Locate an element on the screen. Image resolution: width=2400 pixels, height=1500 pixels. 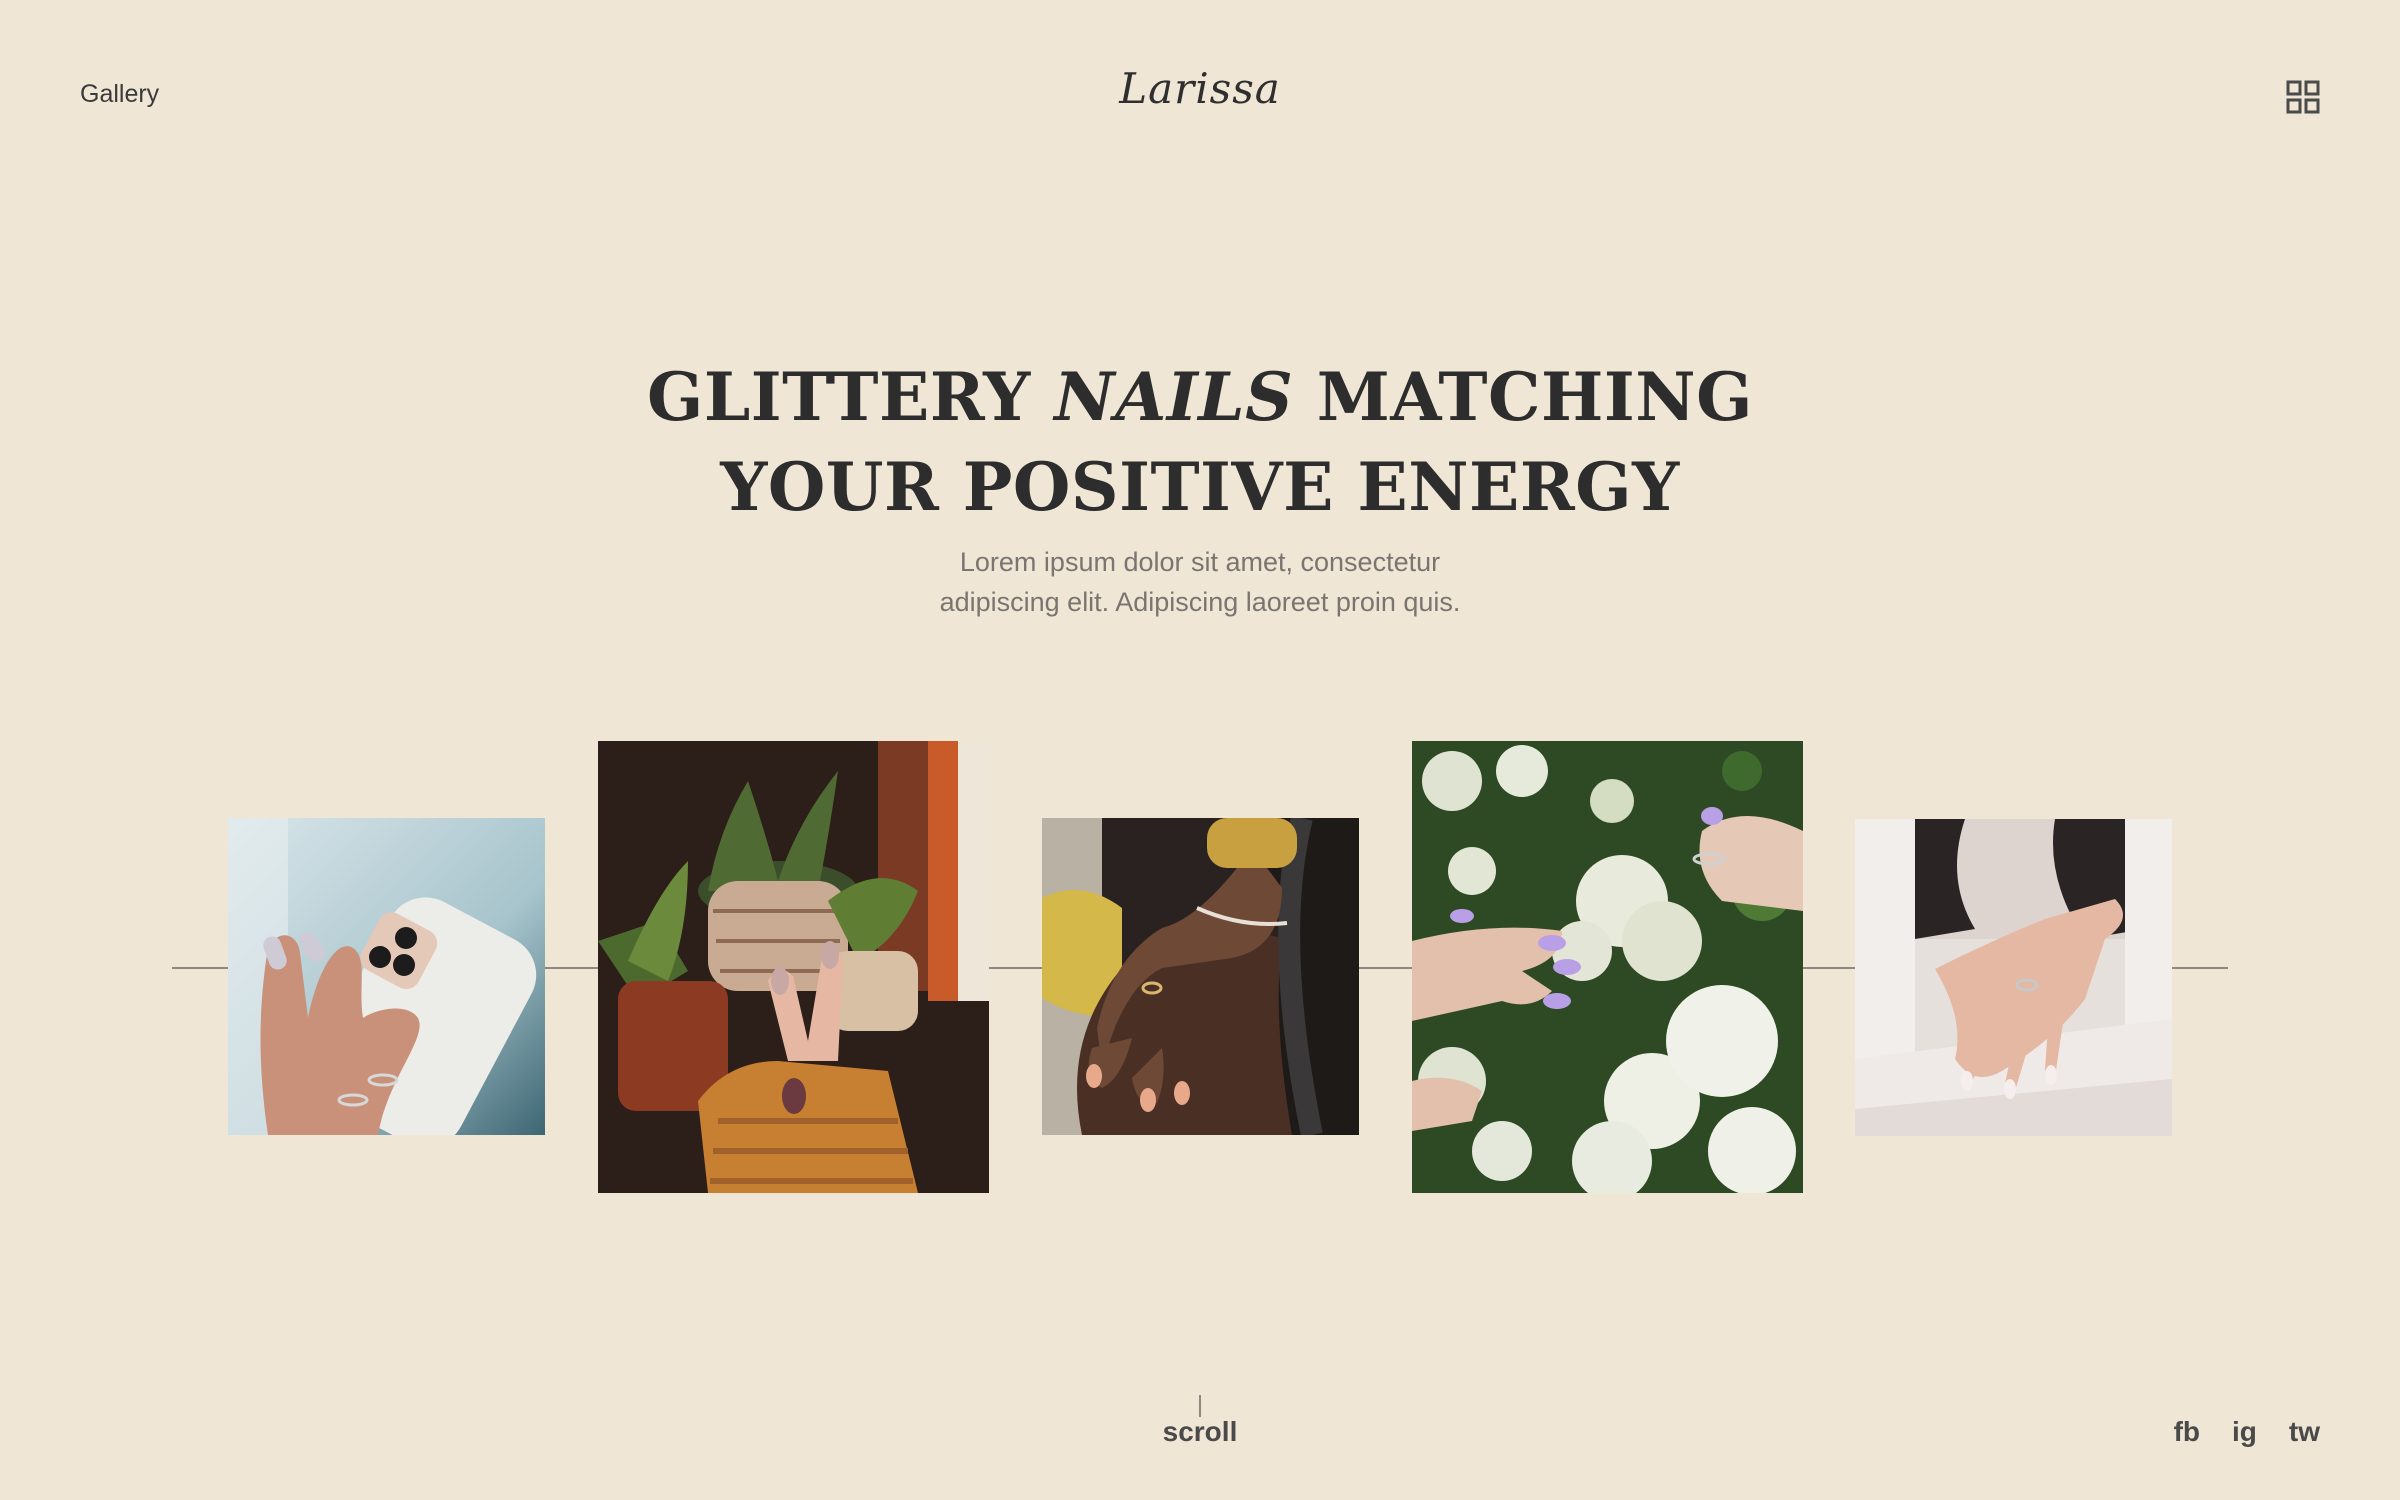
social-links: fb ig tw is located at coordinates (2247, 1432).